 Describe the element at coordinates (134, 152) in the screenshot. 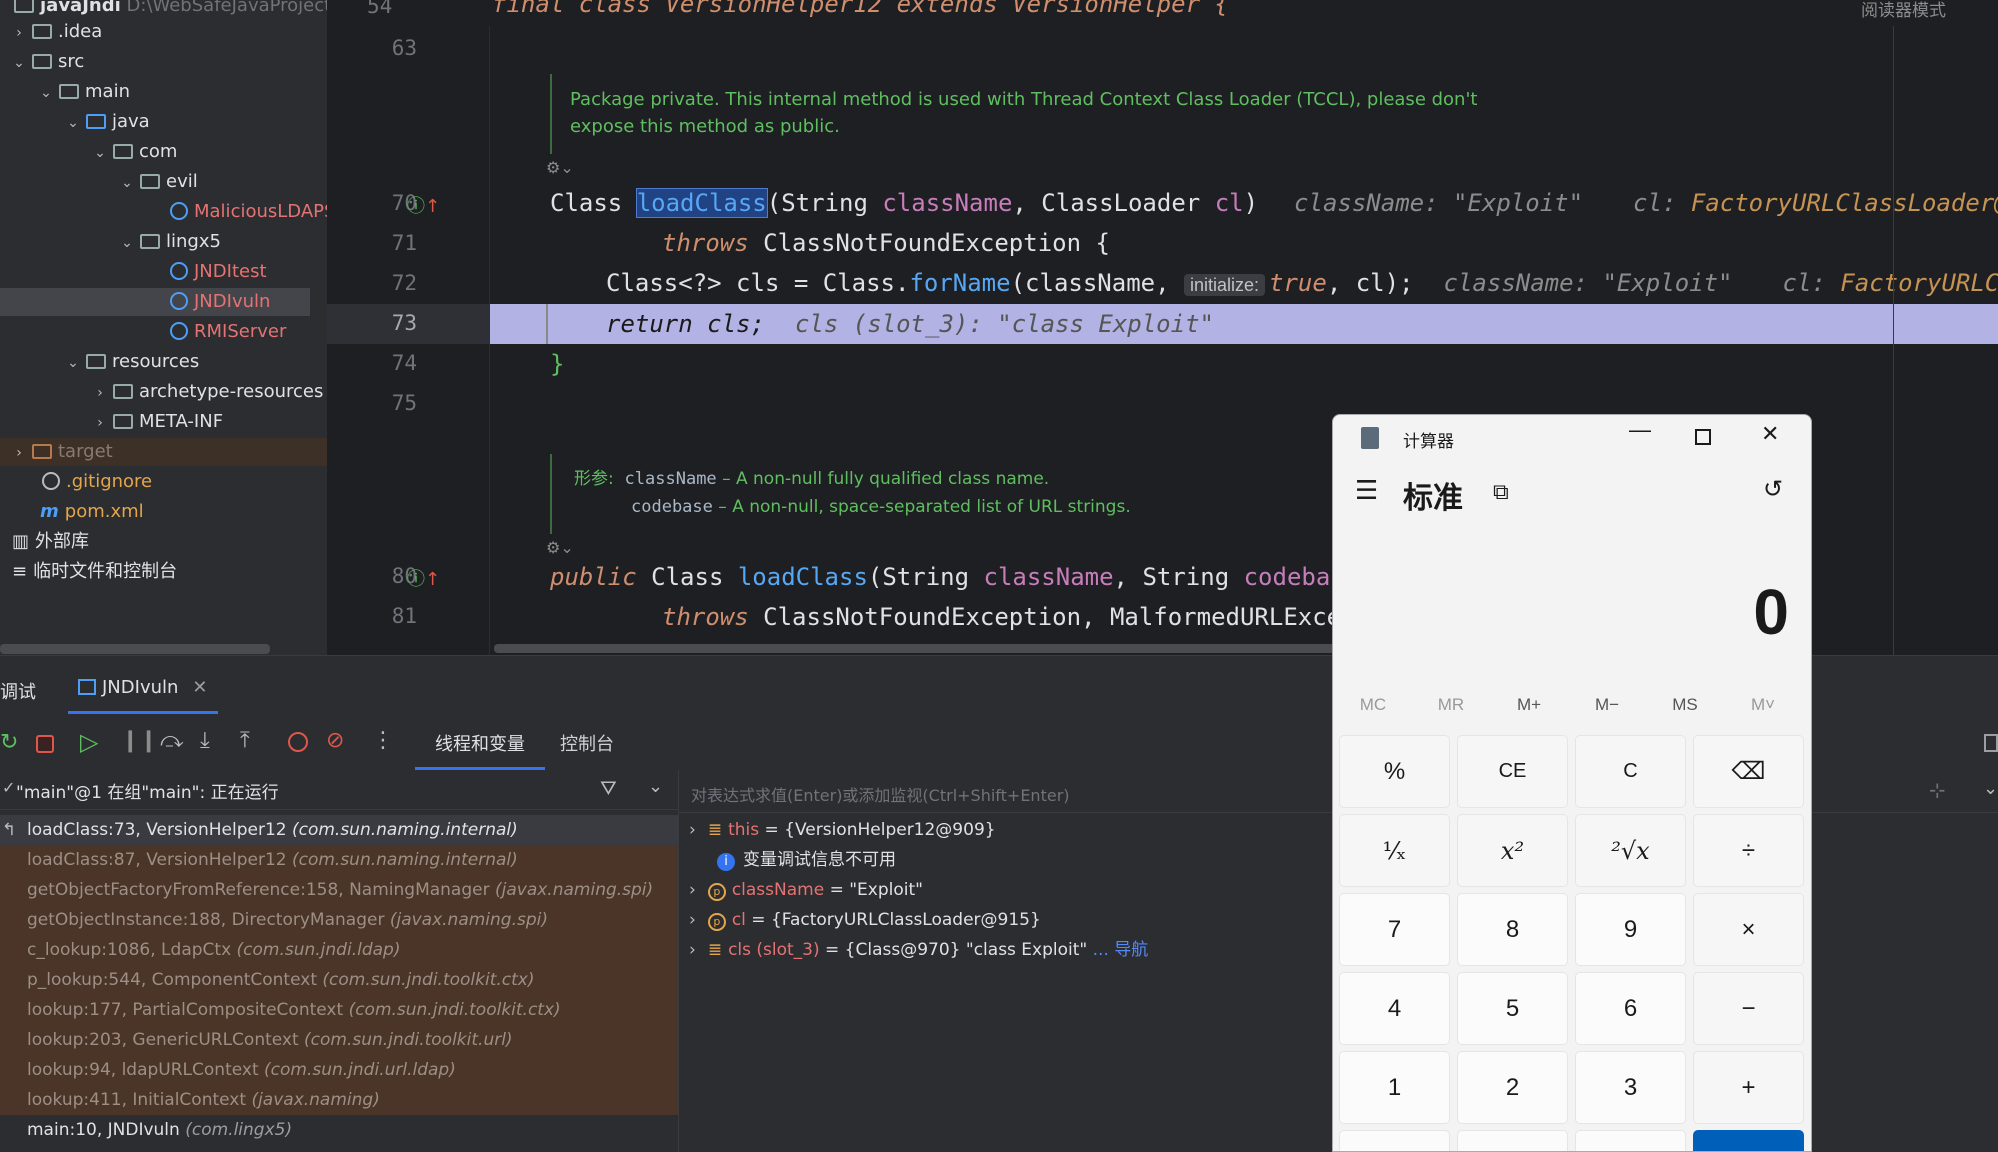

I see `tree-item-com: ⌄ com` at that location.